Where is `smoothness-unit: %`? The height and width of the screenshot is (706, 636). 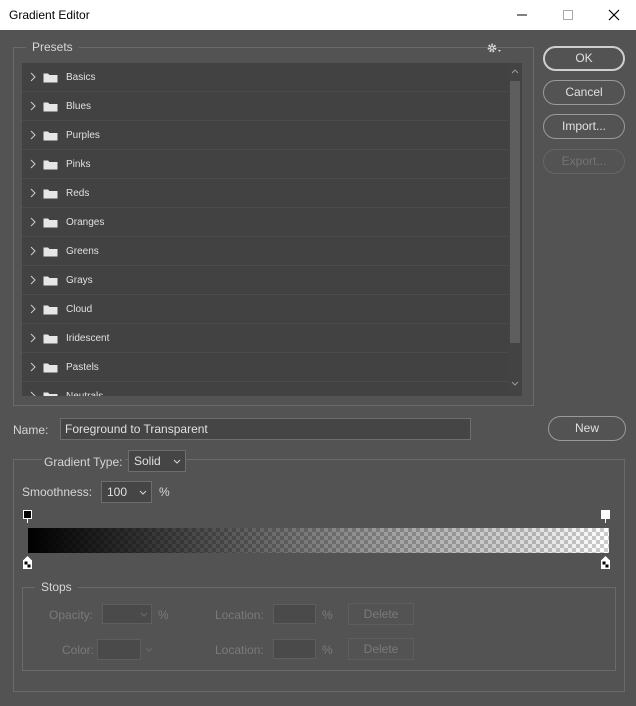 smoothness-unit: % is located at coordinates (164, 492).